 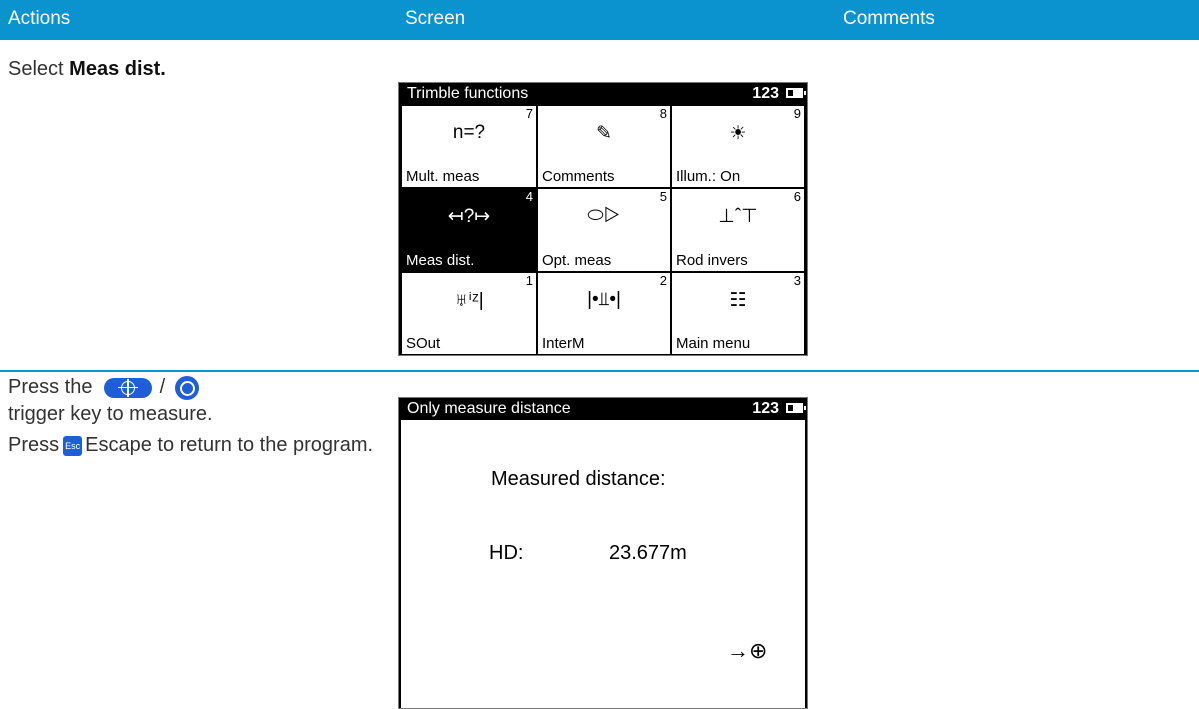 I want to click on cell-label: Main menu, so click(x=713, y=343).